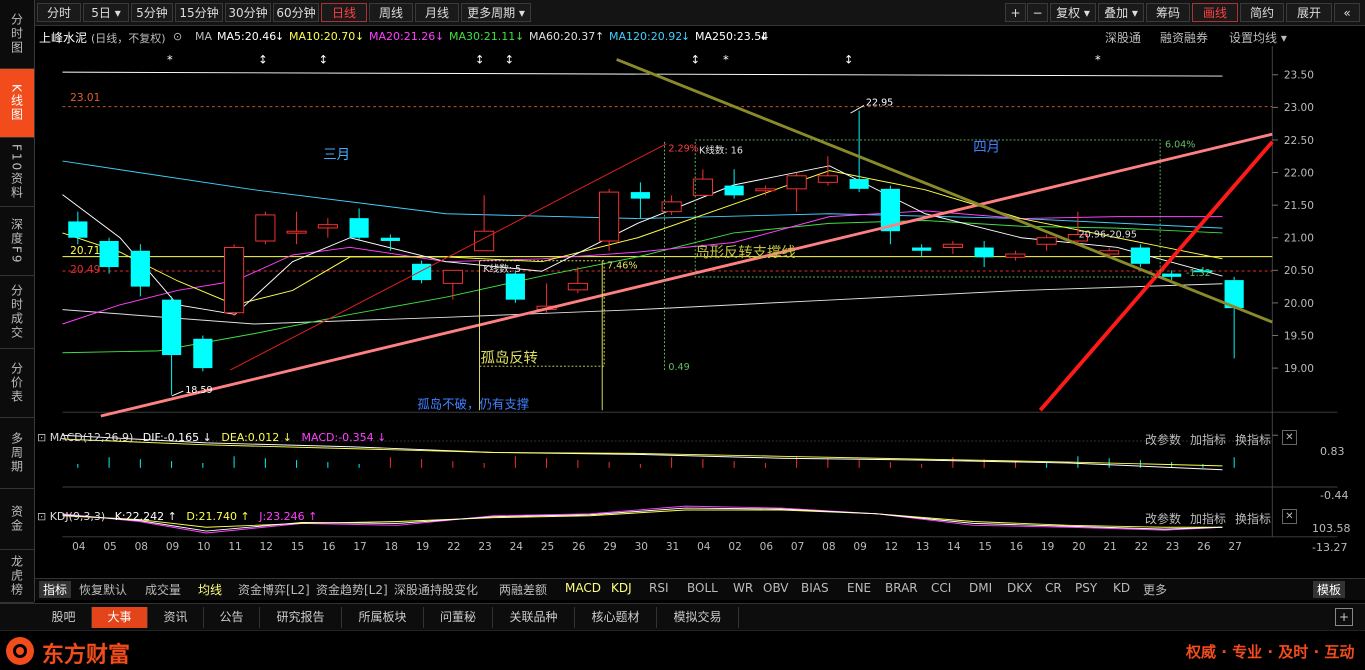 This screenshot has height=670, width=1365. I want to click on sidebar-item-kline: K线图, so click(17, 103).